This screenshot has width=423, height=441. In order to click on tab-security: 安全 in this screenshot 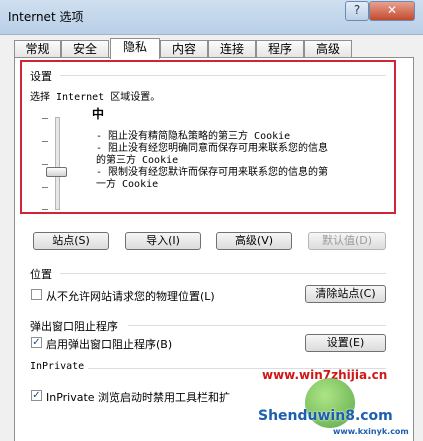, I will do `click(85, 49)`.